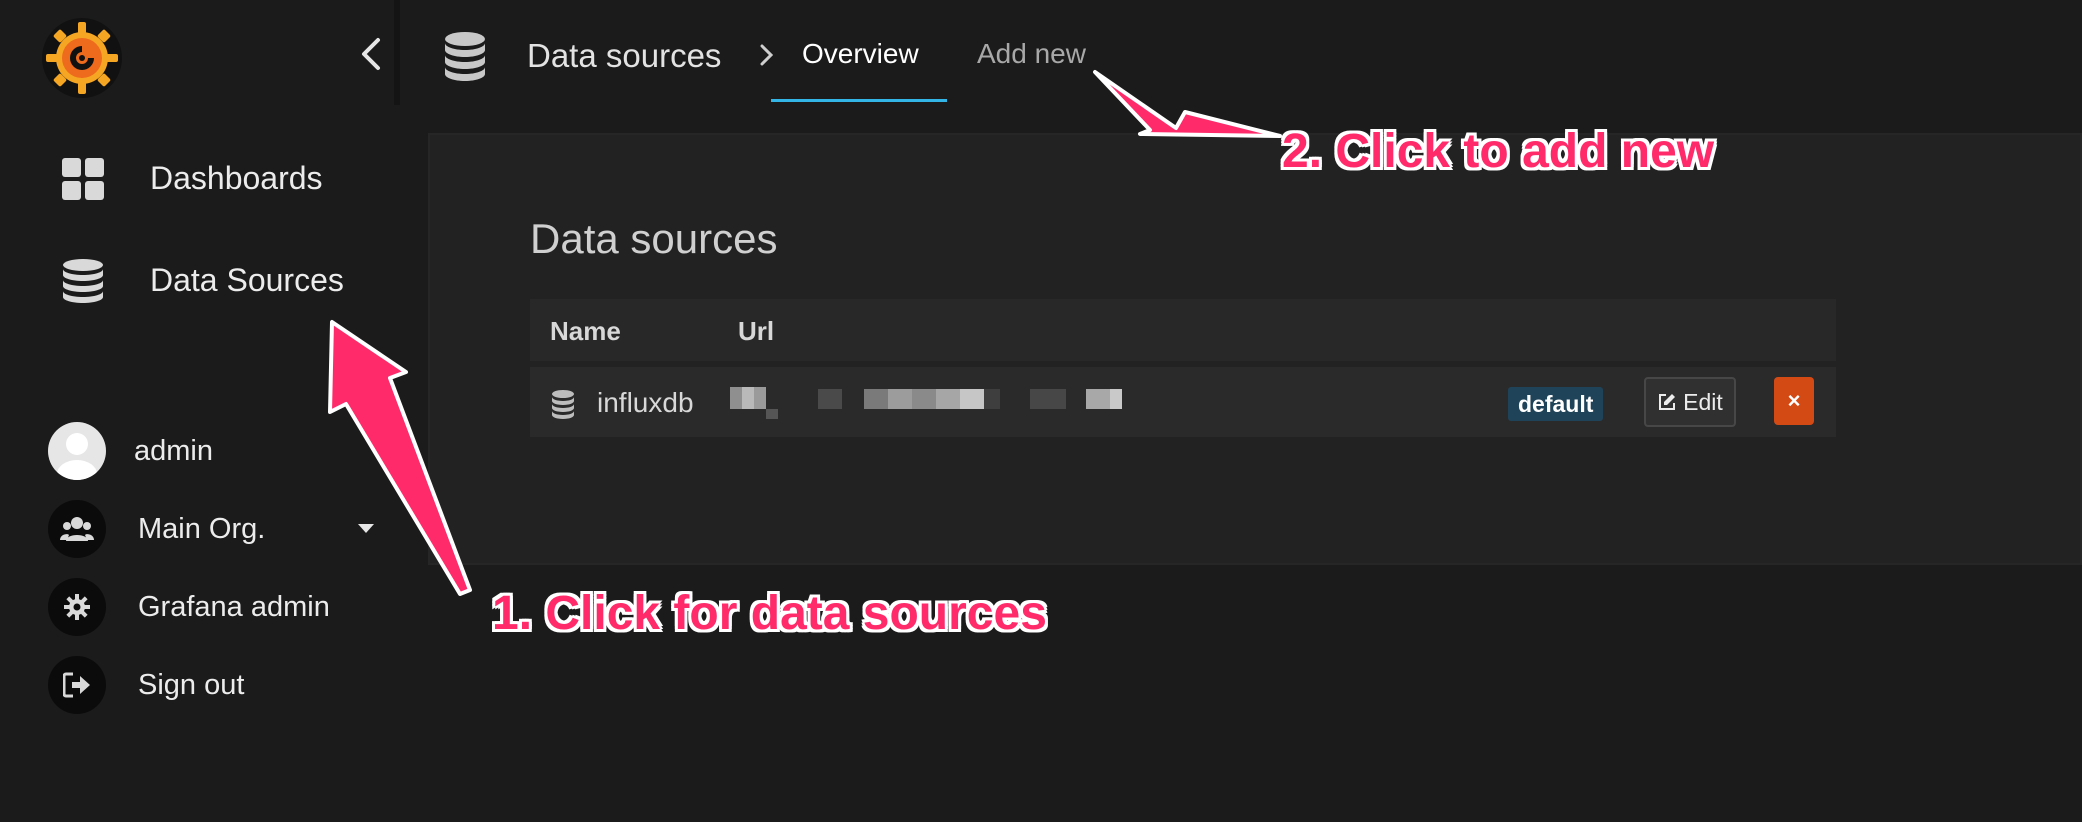 The image size is (2082, 822). What do you see at coordinates (1667, 402) in the screenshot?
I see `edit-icon` at bounding box center [1667, 402].